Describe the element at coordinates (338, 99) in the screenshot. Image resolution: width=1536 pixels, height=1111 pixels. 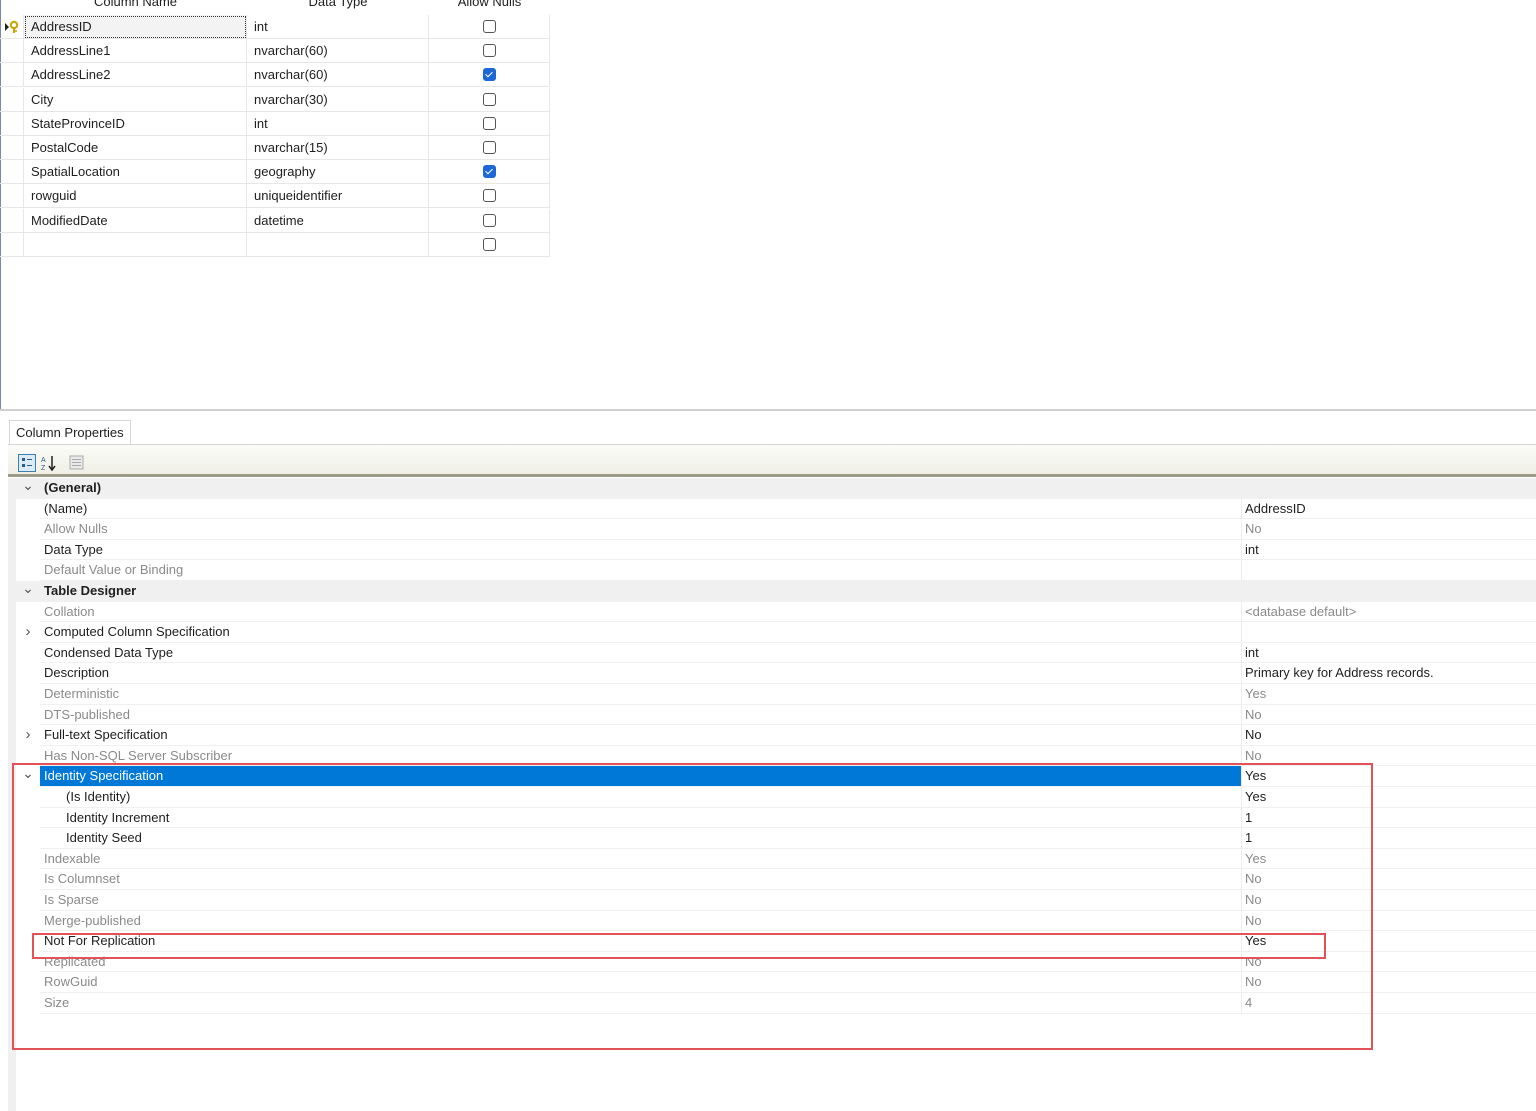
I see `data-type-cell: nvarchar(30)` at that location.